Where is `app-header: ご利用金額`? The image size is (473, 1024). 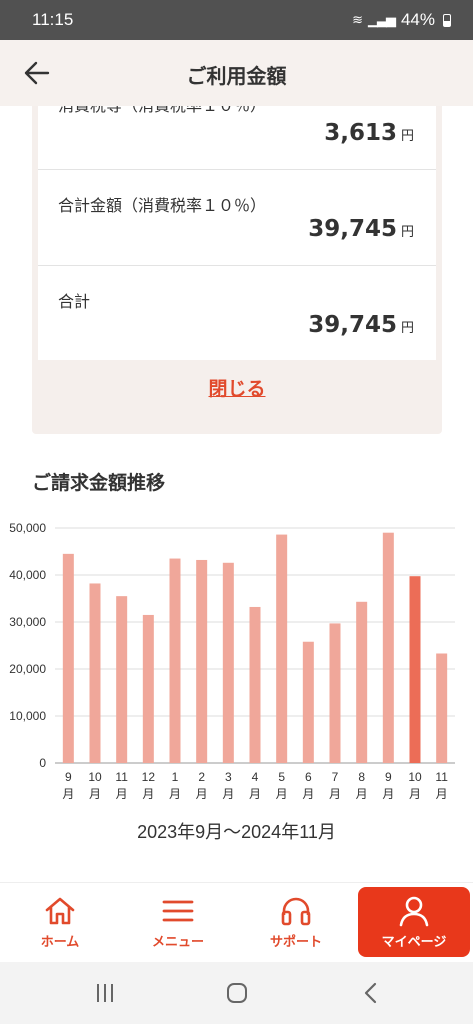 app-header: ご利用金額 is located at coordinates (236, 73).